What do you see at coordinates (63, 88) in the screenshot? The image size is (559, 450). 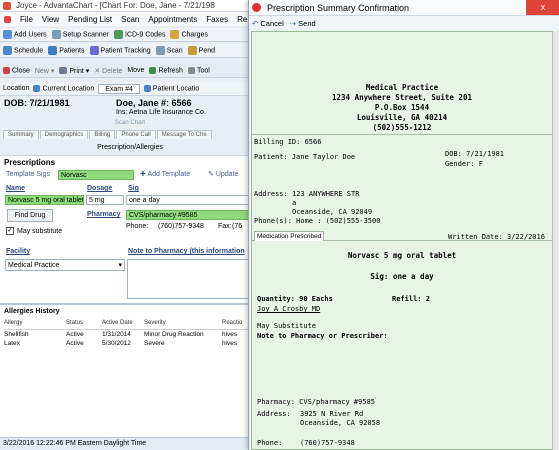 I see `current-location-button: Current Location` at bounding box center [63, 88].